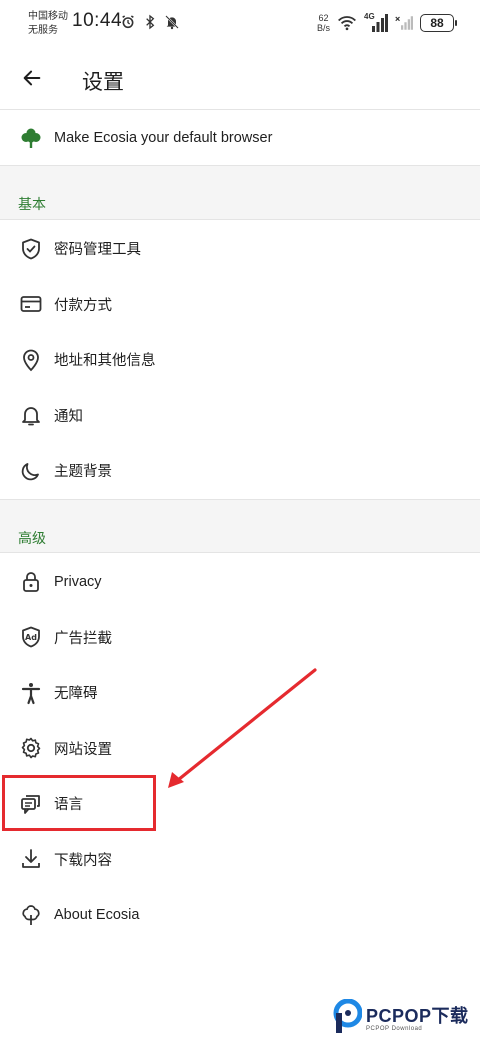 This screenshot has height=1040, width=480. I want to click on settings-item-site-settings: 网站设置, so click(240, 749).